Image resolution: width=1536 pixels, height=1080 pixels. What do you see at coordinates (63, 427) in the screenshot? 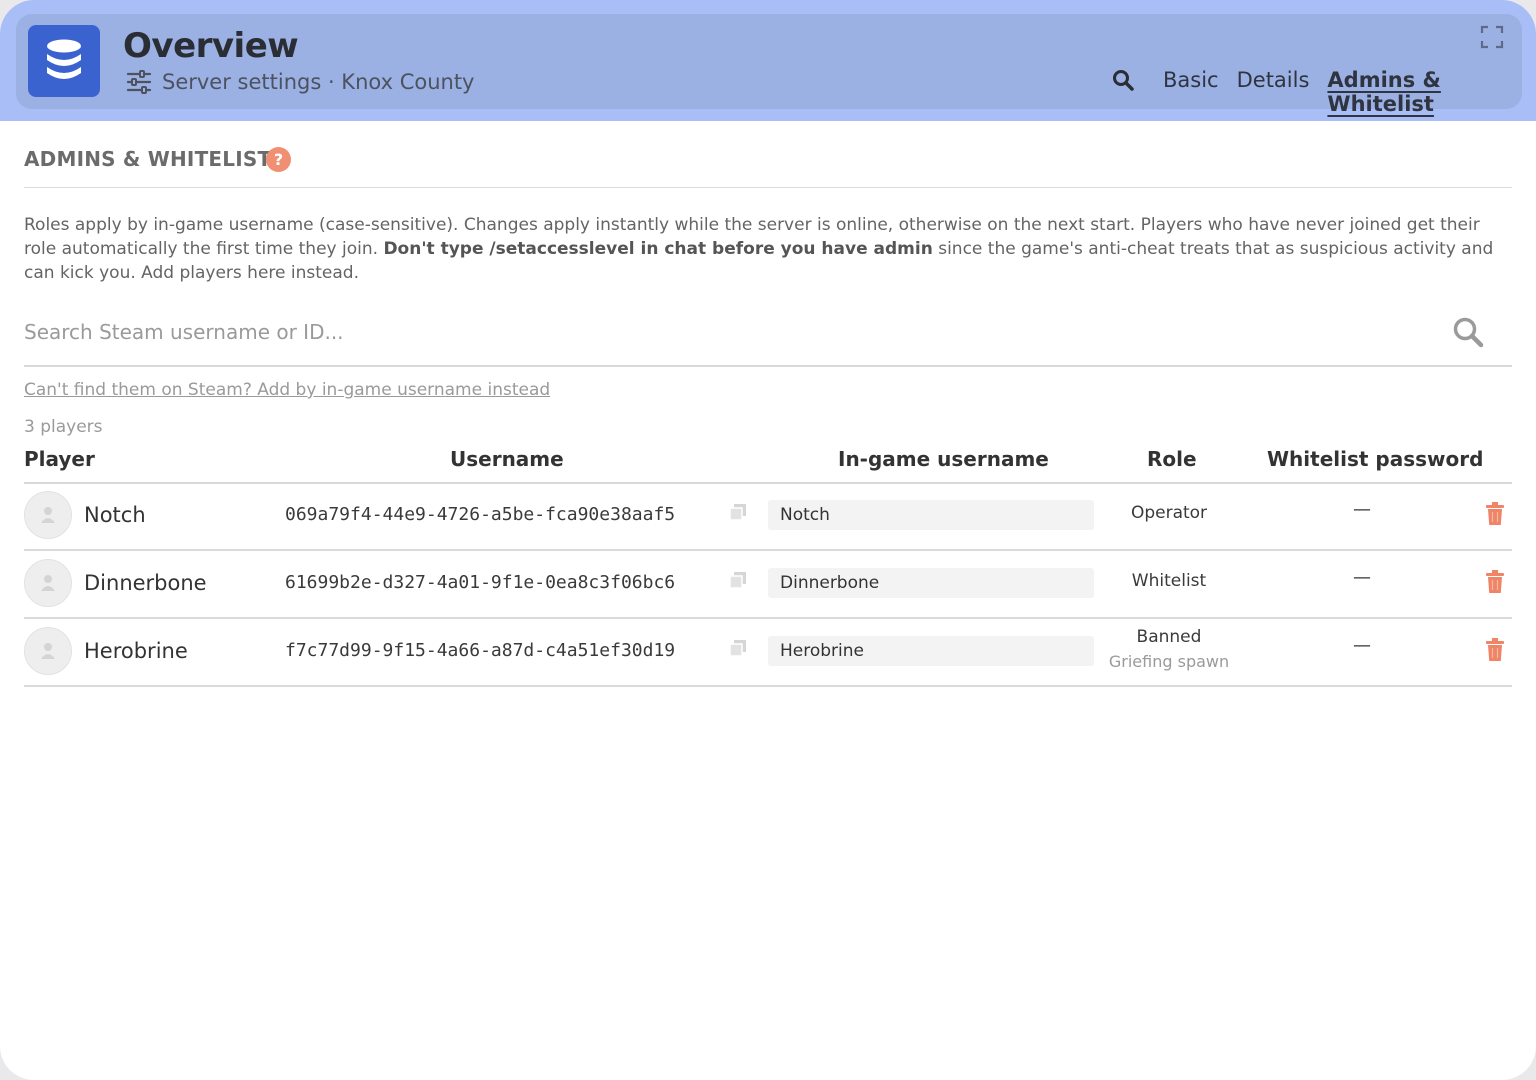
I see `player-count: 3 players` at bounding box center [63, 427].